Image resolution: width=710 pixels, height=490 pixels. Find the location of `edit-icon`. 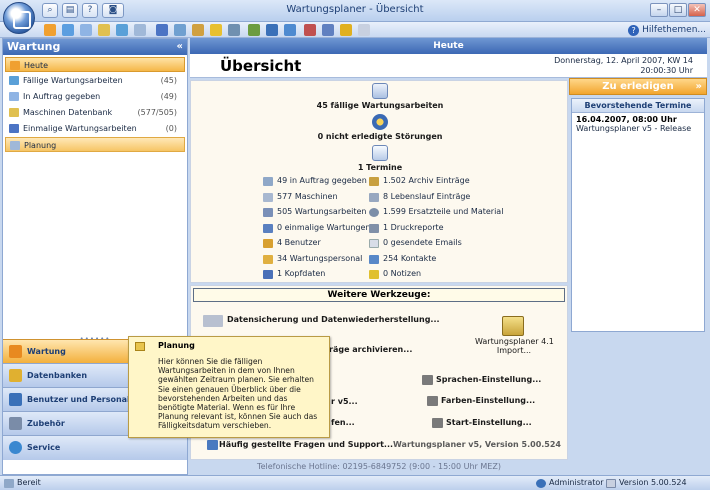

edit-icon is located at coordinates (162, 30).